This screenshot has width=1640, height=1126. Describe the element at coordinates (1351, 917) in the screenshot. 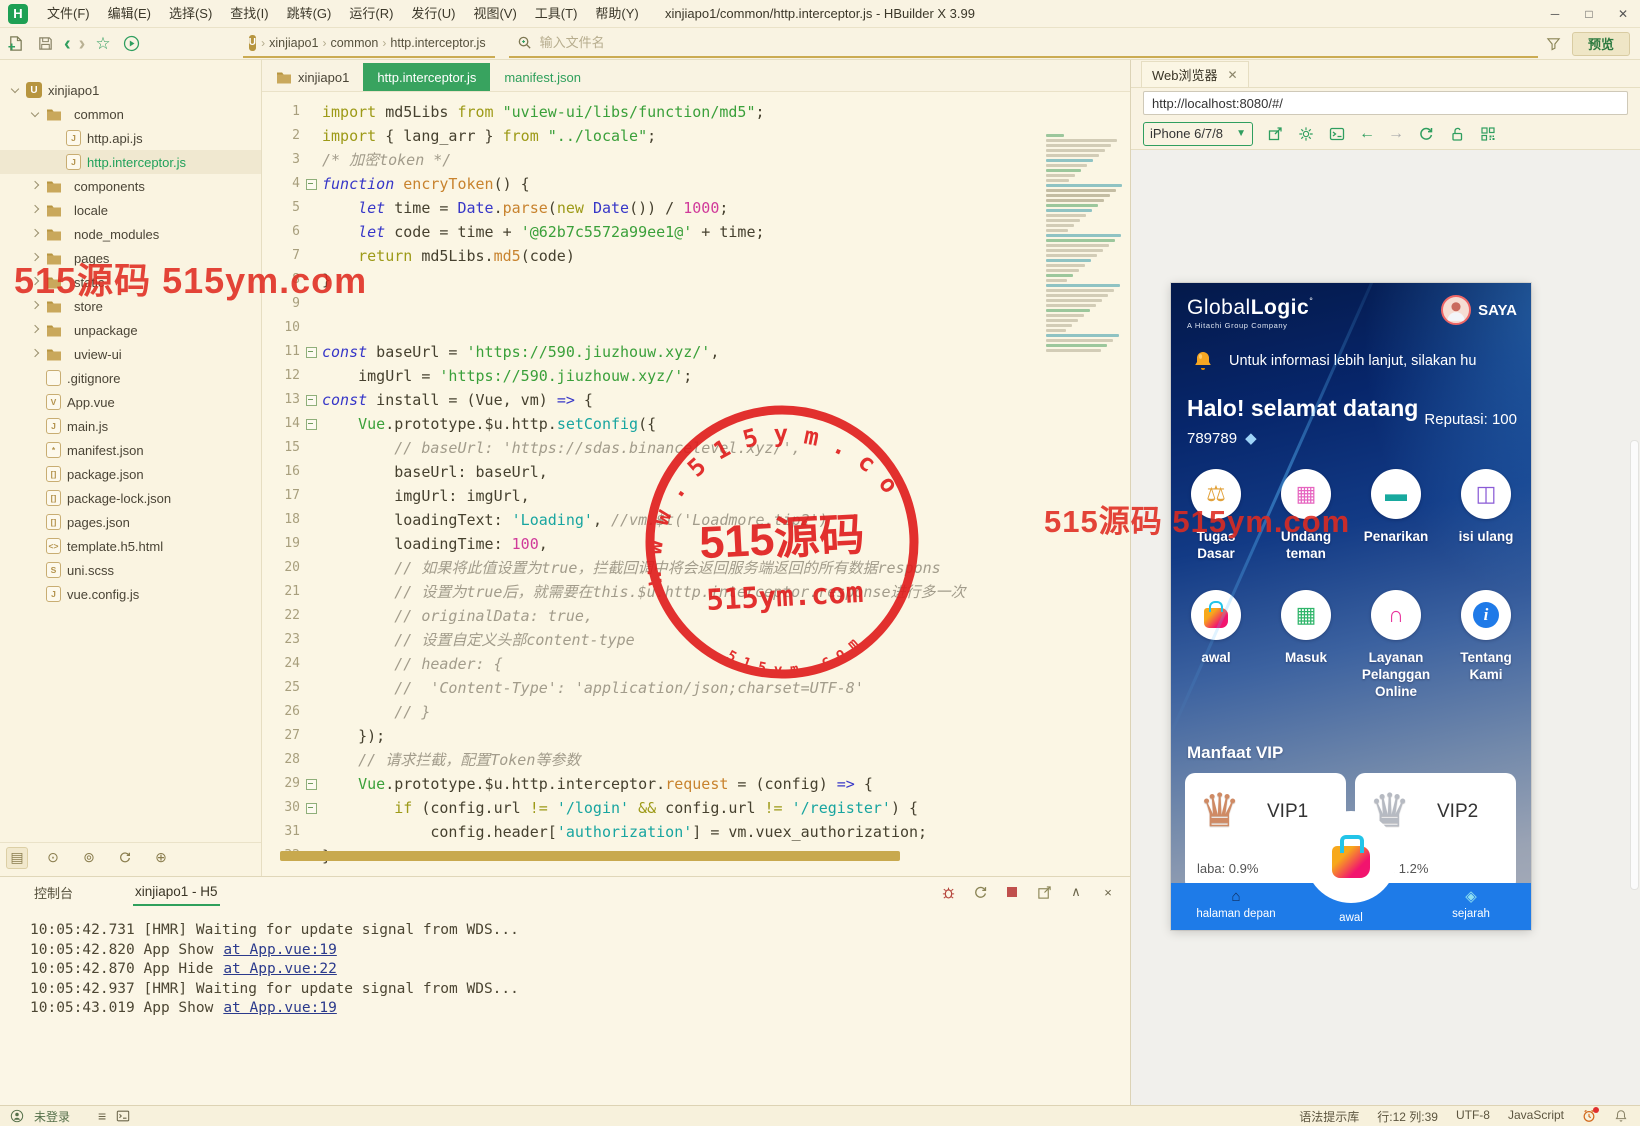

I see `tab-awal: awal` at that location.